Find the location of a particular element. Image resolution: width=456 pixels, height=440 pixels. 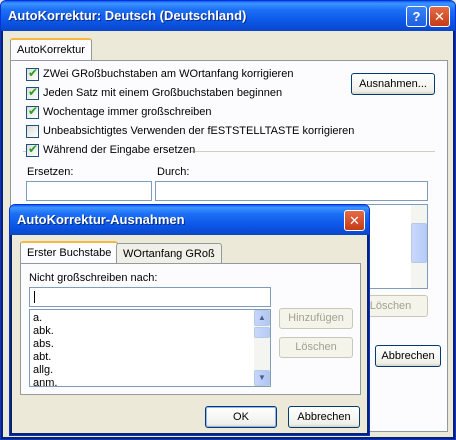

list-item: abs. is located at coordinates (150, 344).